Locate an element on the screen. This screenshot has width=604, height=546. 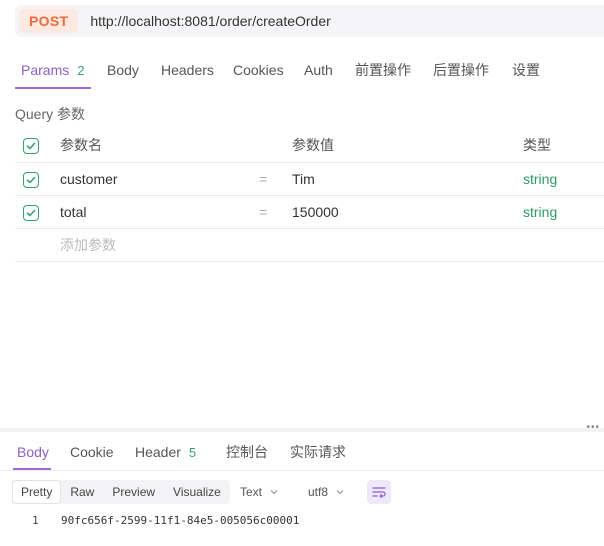
resp-tab-header: Header 5 is located at coordinates (165, 454).